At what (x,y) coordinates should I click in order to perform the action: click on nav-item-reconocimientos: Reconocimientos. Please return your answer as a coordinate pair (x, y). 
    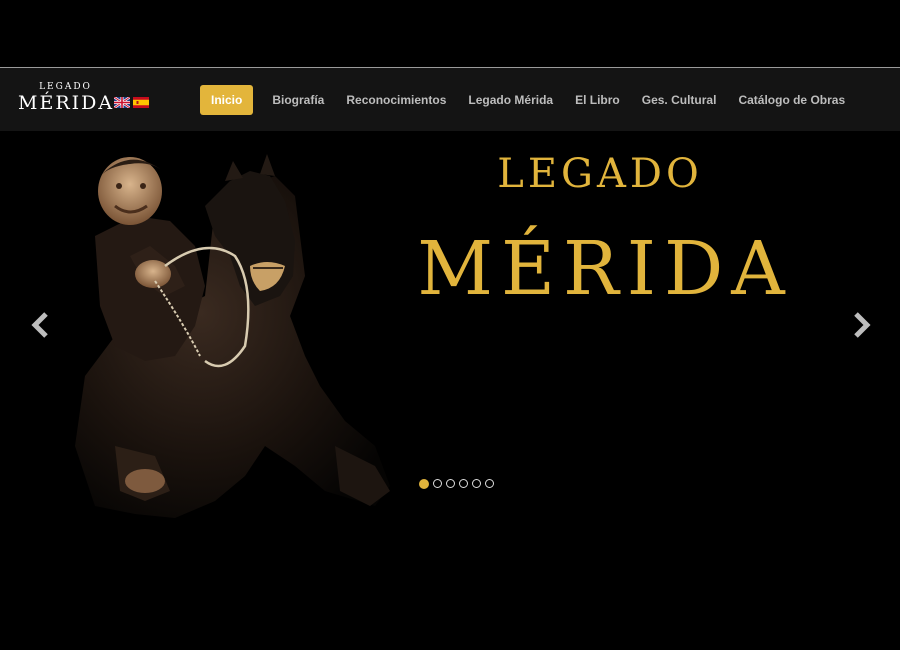
    Looking at the image, I should click on (396, 100).